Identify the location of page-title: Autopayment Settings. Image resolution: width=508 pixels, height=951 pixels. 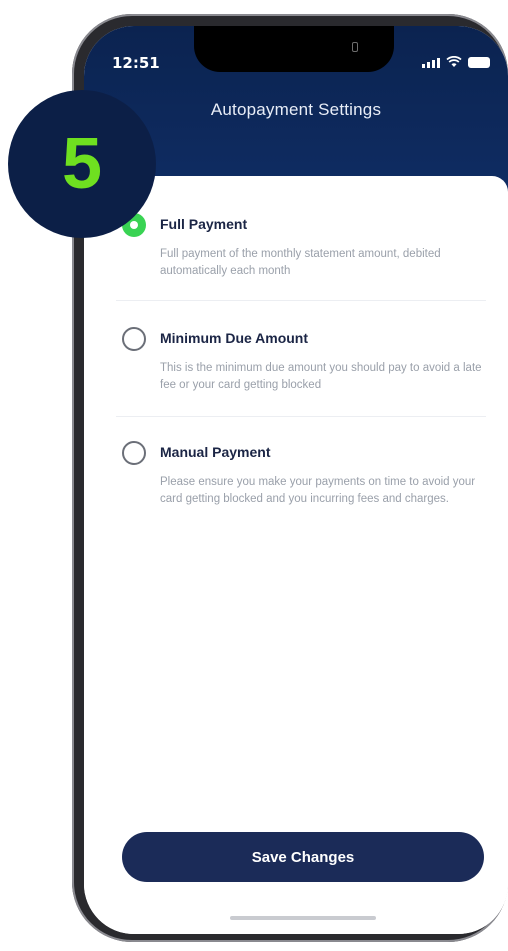
(296, 109).